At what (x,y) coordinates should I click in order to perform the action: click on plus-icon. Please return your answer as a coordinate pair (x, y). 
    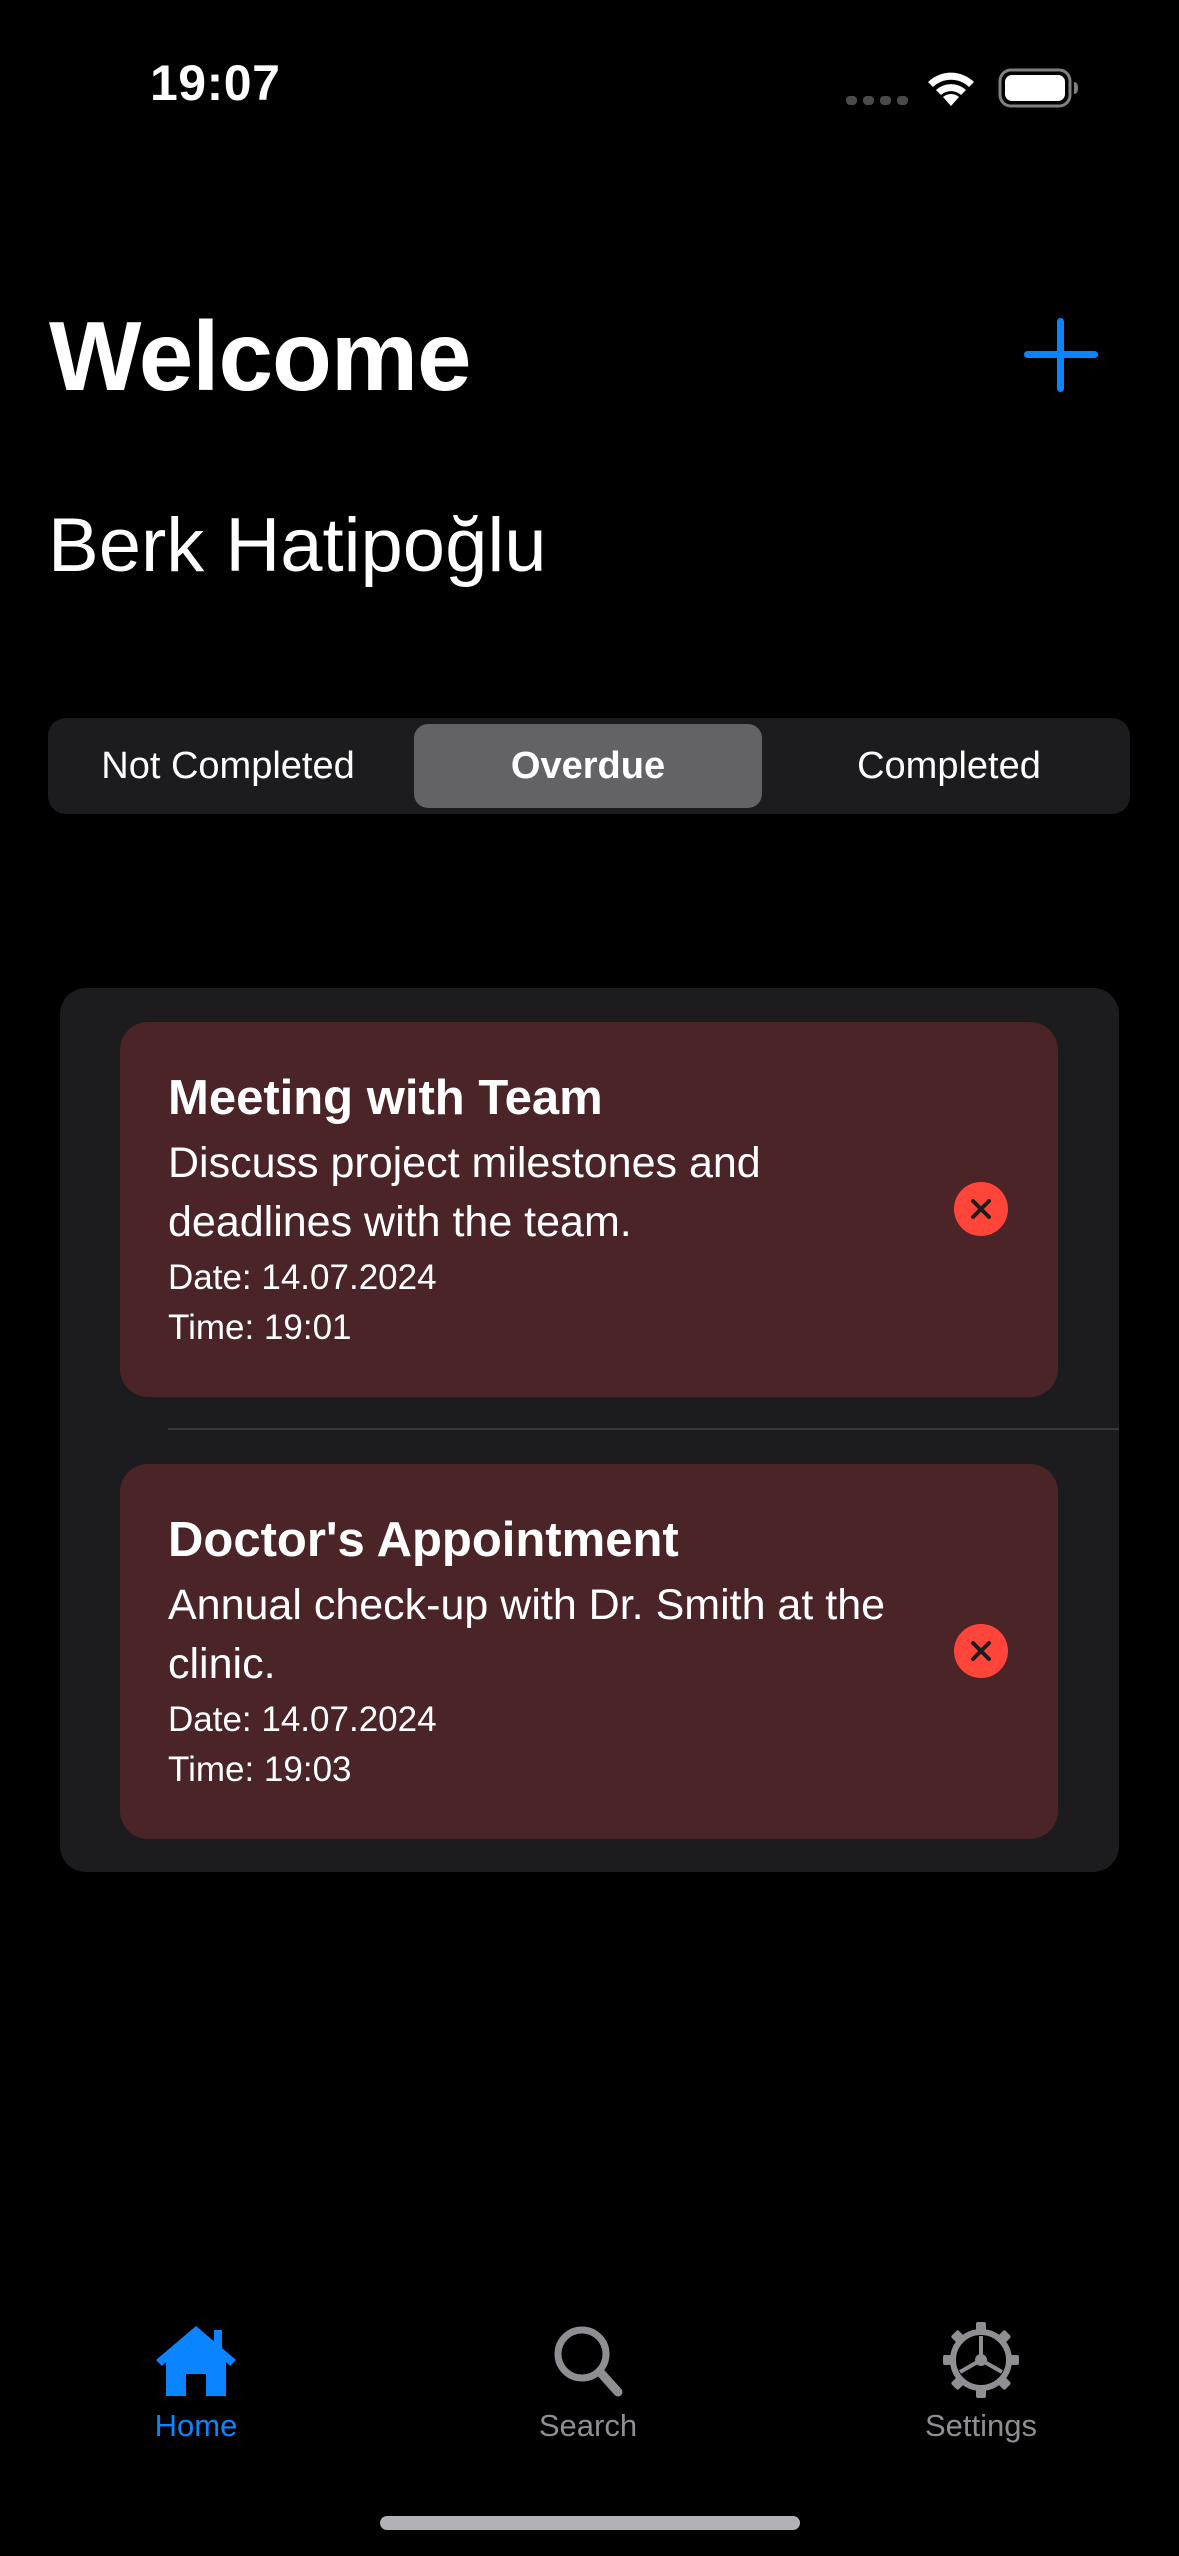
    Looking at the image, I should click on (1061, 355).